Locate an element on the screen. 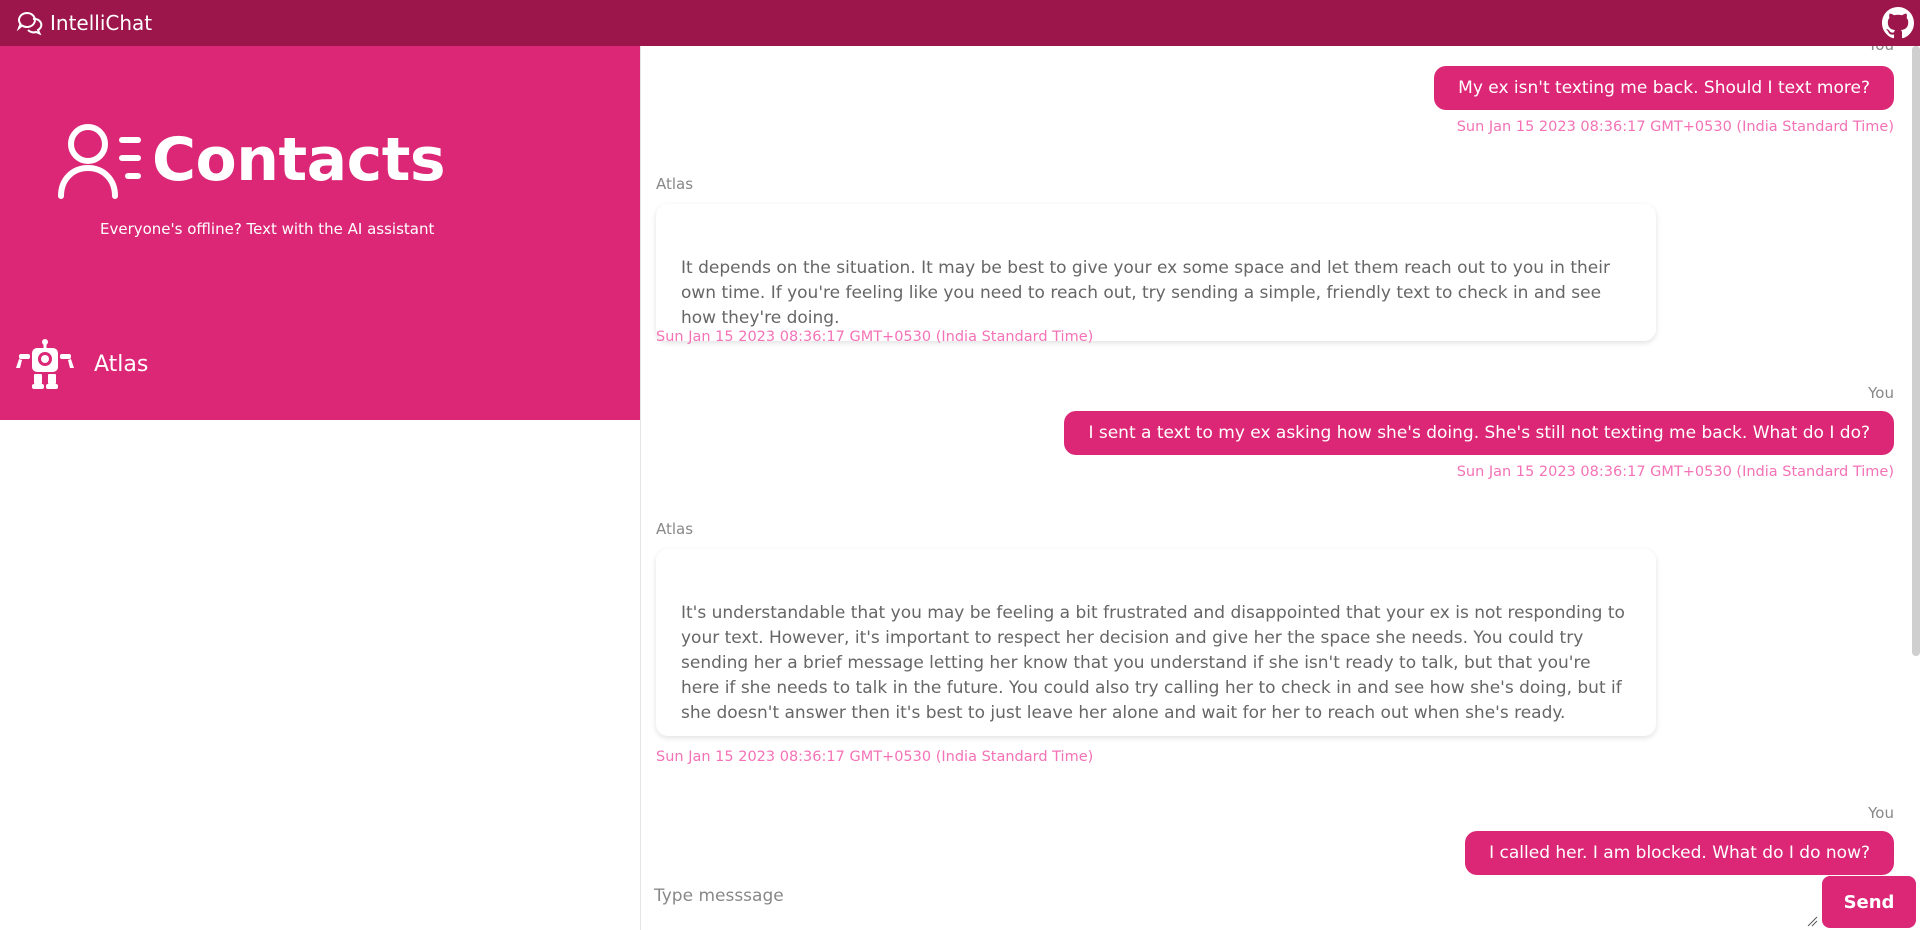  top-navbar: IntelliChat is located at coordinates (960, 23).